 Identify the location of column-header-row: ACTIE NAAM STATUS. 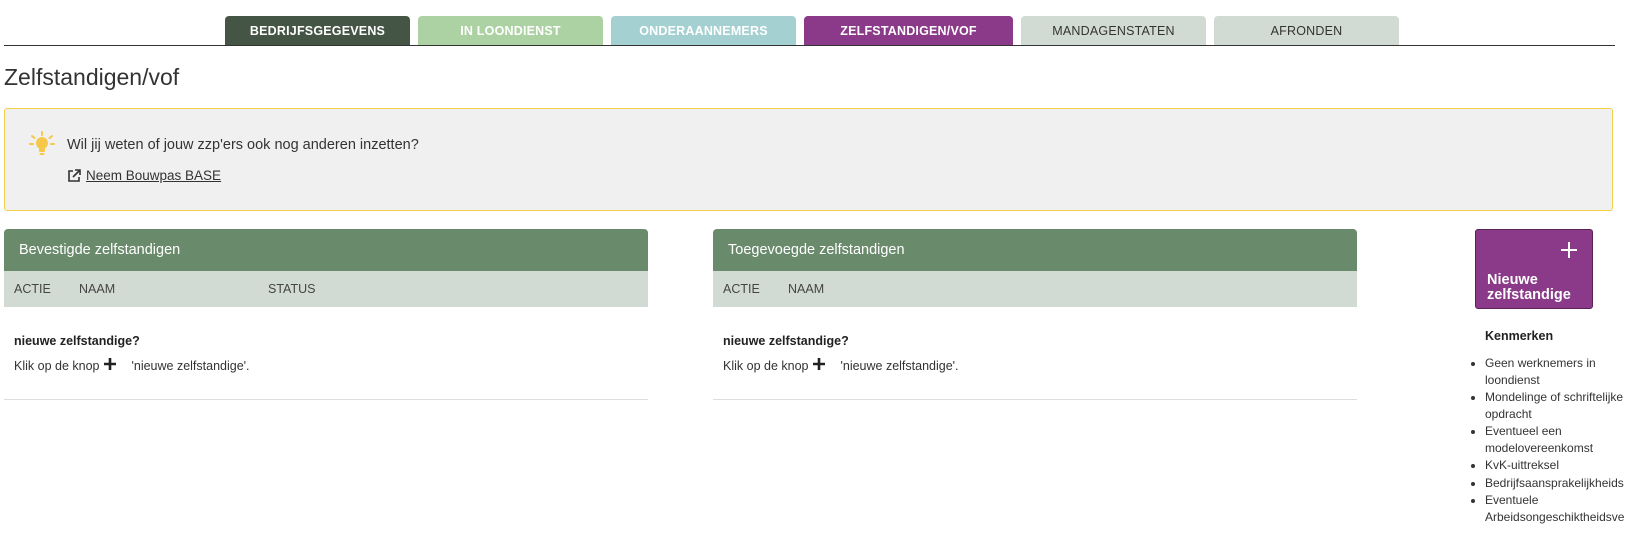
(326, 289).